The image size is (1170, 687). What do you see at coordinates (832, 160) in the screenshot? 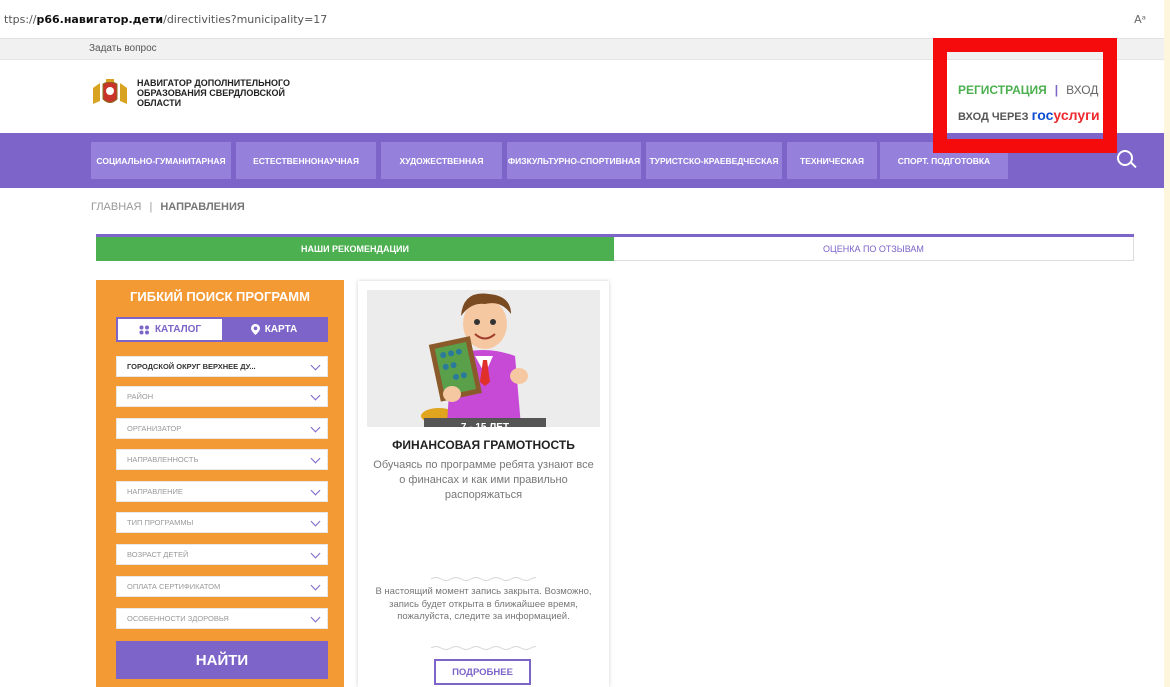
I see `nav-item-technical: ТЕХНИЧЕСКАЯ` at bounding box center [832, 160].